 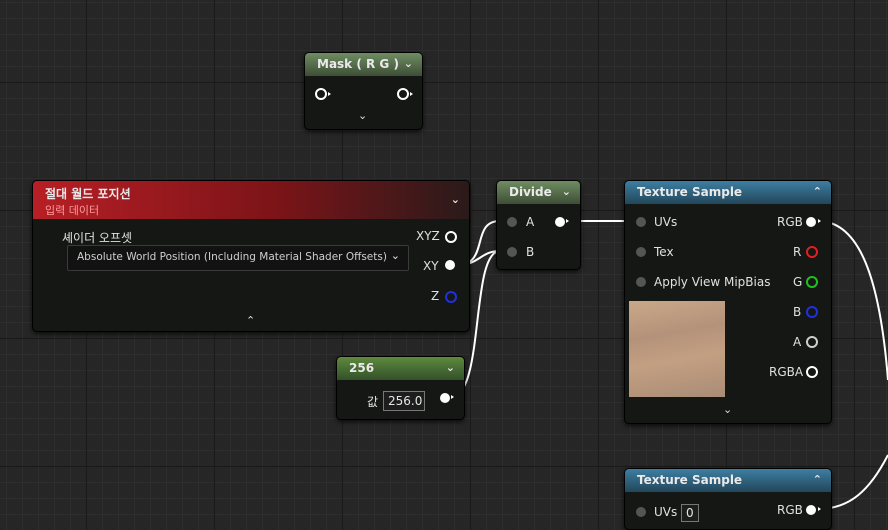 What do you see at coordinates (690, 513) in the screenshot?
I see `uv-value-input: 0` at bounding box center [690, 513].